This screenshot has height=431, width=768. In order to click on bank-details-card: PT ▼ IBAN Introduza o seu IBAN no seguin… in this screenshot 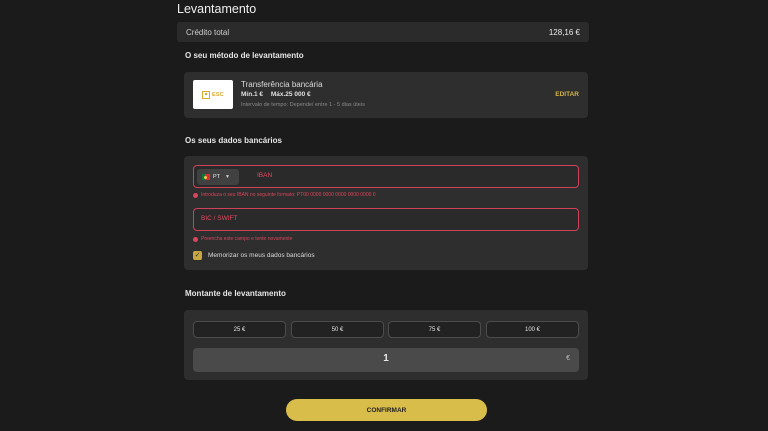, I will do `click(386, 213)`.